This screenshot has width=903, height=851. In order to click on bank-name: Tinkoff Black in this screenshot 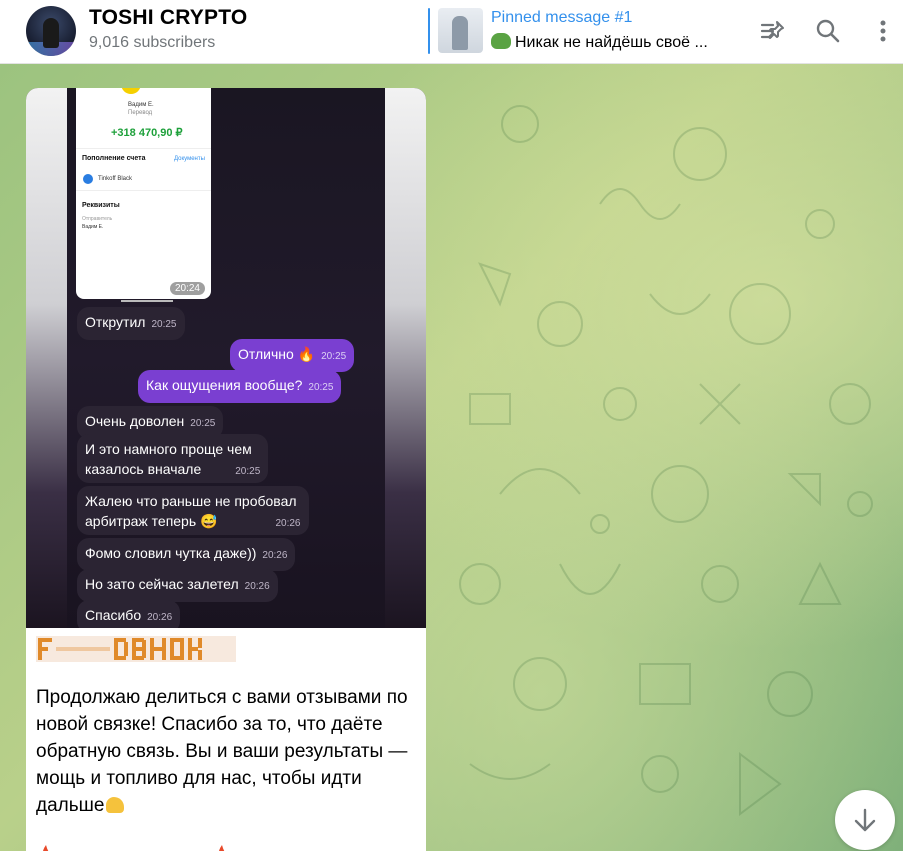, I will do `click(115, 179)`.